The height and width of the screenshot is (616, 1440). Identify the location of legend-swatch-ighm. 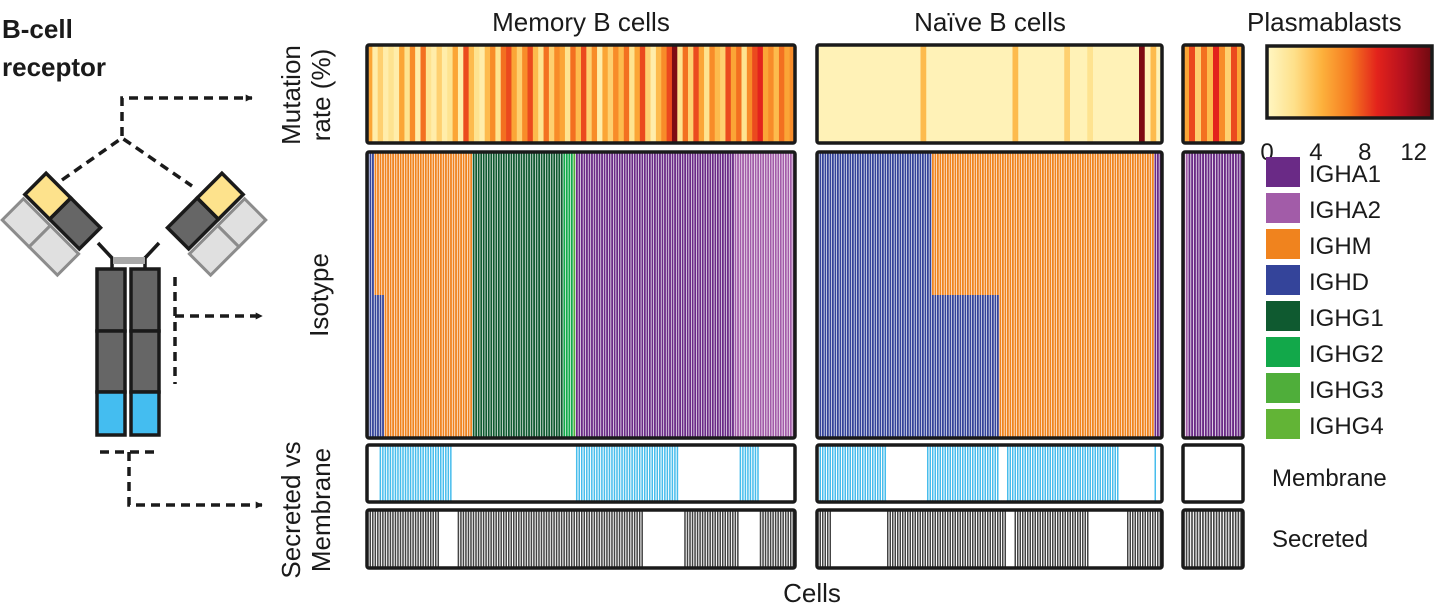
(1283, 244).